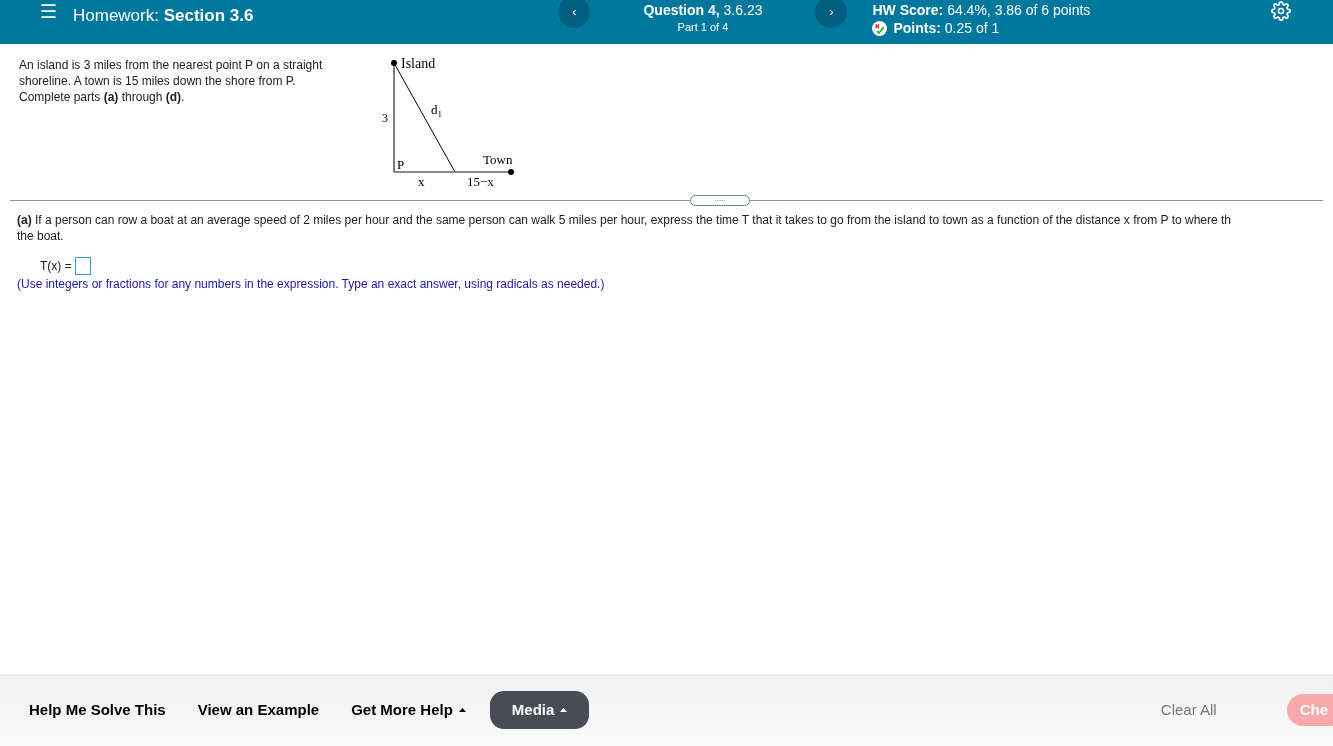 The height and width of the screenshot is (746, 1333). Describe the element at coordinates (624, 228) in the screenshot. I see `question-text: (a) If a person can row a boat at an average speed of 2 miles per hour and the same person can walk 5 miles per hour, express the time T that it takes to go from the island to town as a function of the distance x from P to where th the boat.` at that location.